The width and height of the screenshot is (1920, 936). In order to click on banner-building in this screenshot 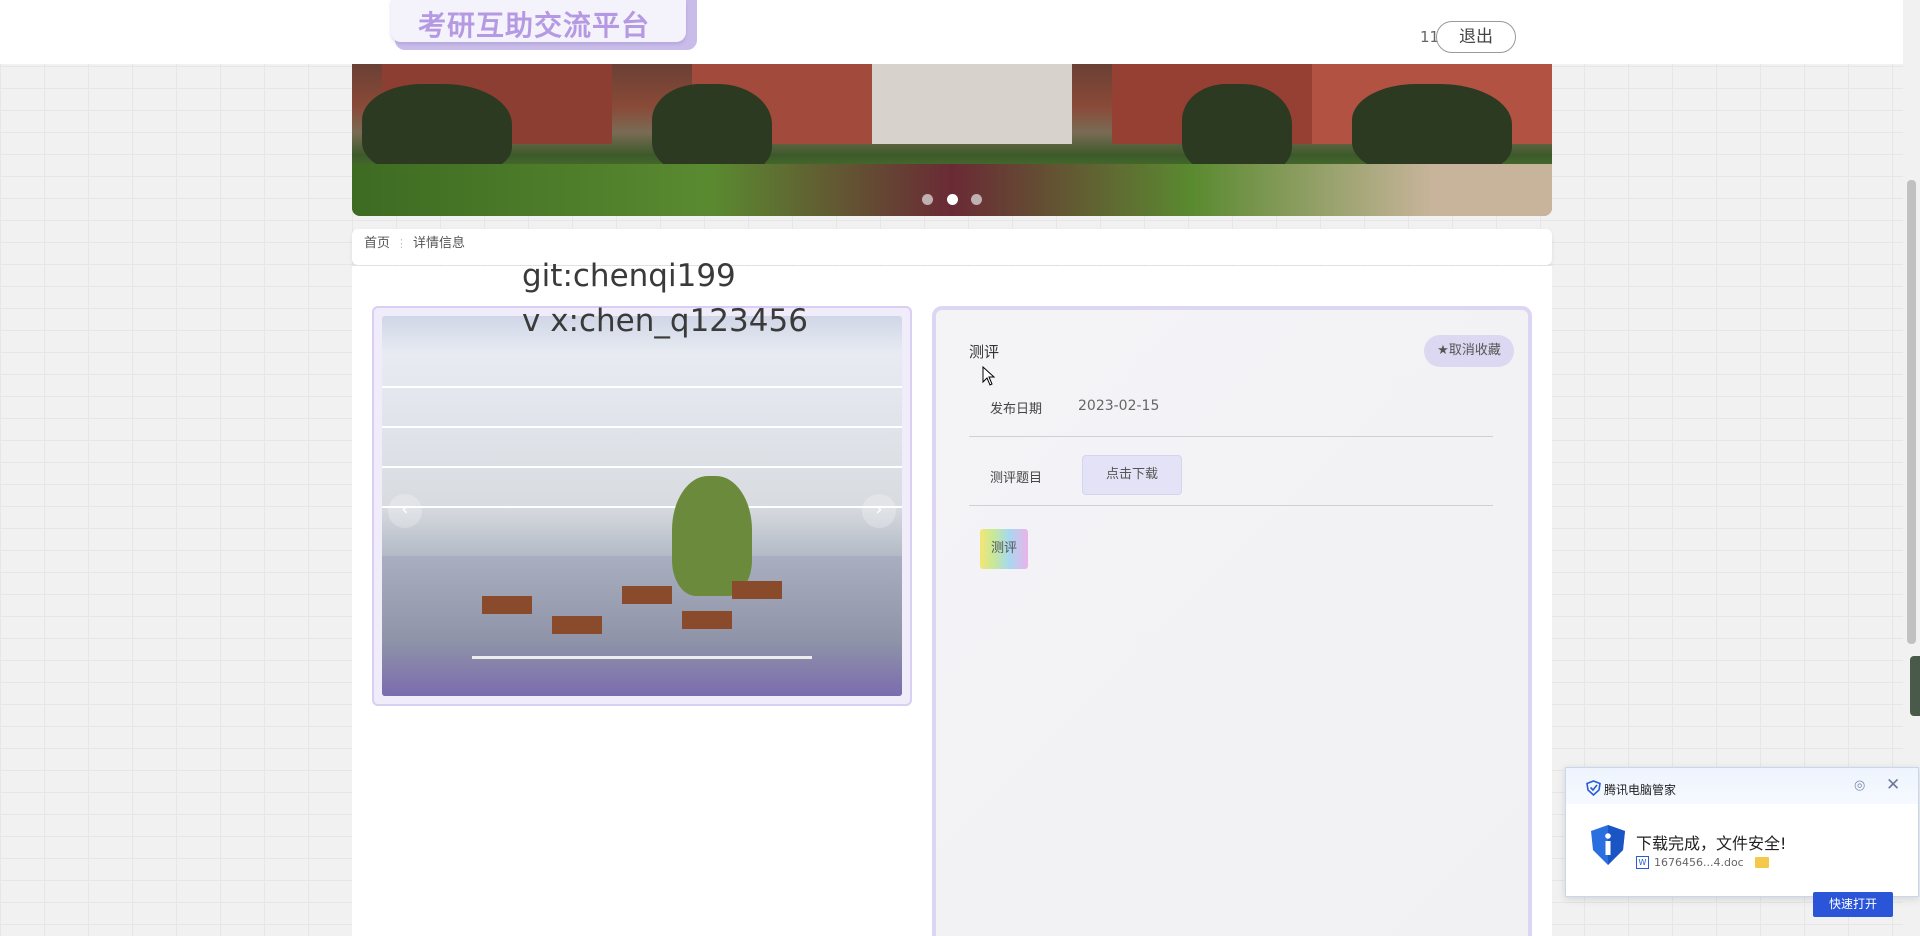, I will do `click(972, 104)`.